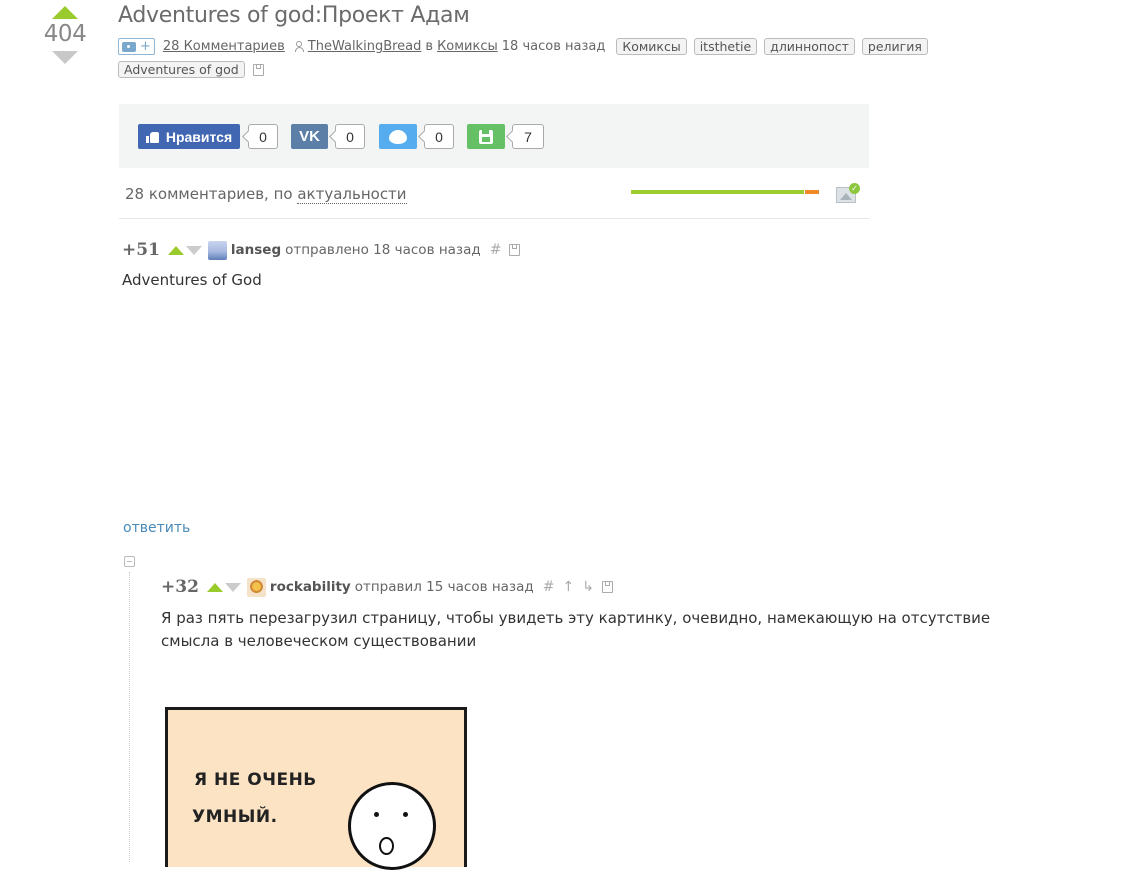 The image size is (1125, 870). Describe the element at coordinates (725, 46) in the screenshot. I see `tag: itsthetie` at that location.